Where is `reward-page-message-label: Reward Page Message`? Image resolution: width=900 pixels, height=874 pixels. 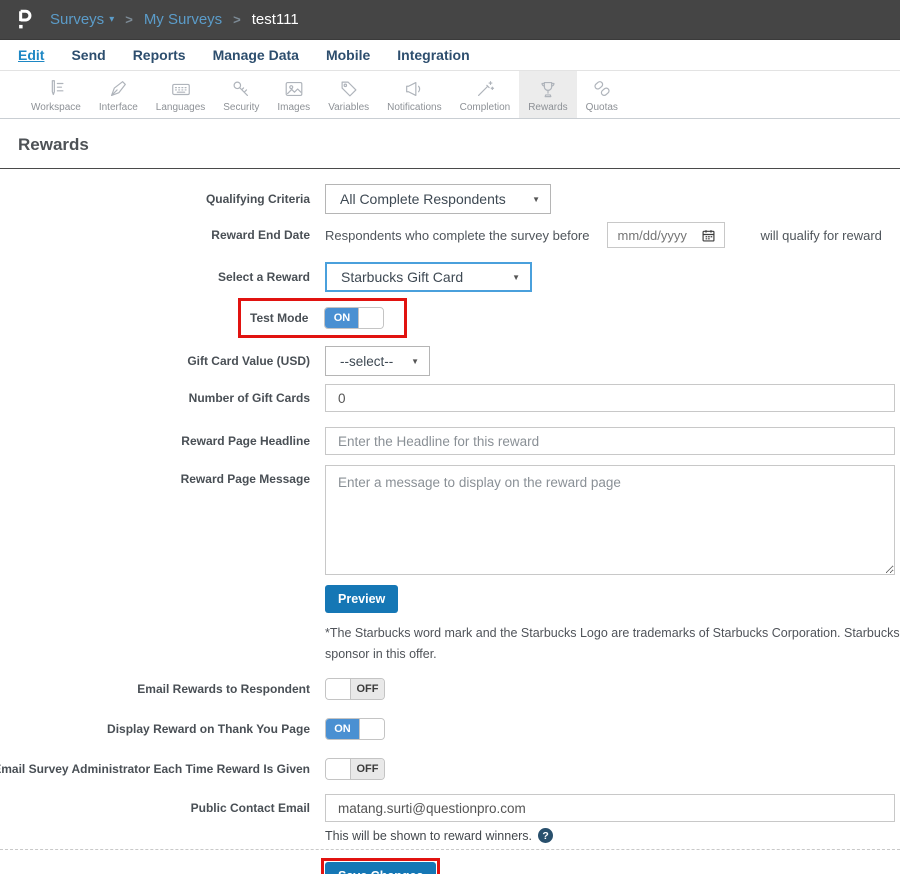 reward-page-message-label: Reward Page Message is located at coordinates (245, 479).